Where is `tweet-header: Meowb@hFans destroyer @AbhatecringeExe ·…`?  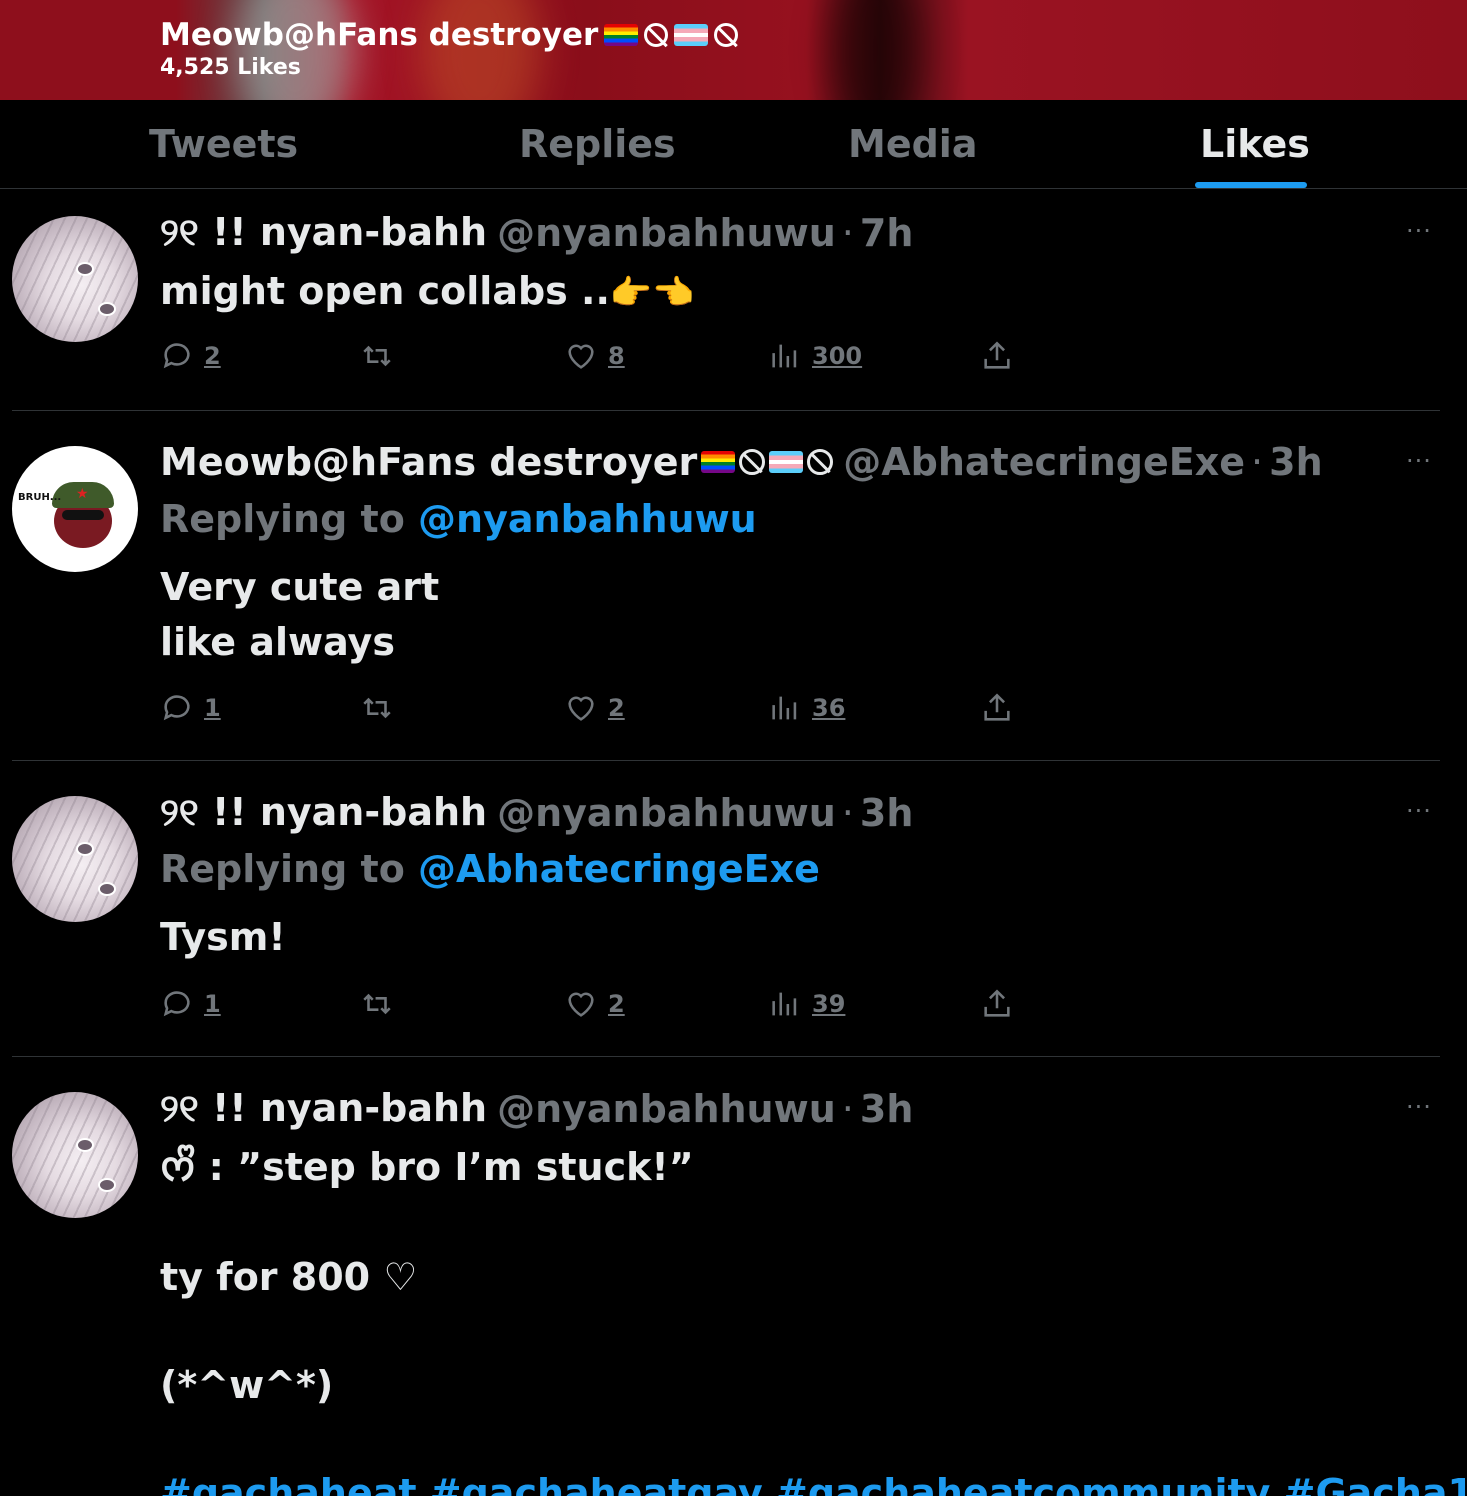 tweet-header: Meowb@hFans destroyer @AbhatecringeExe ·… is located at coordinates (741, 462).